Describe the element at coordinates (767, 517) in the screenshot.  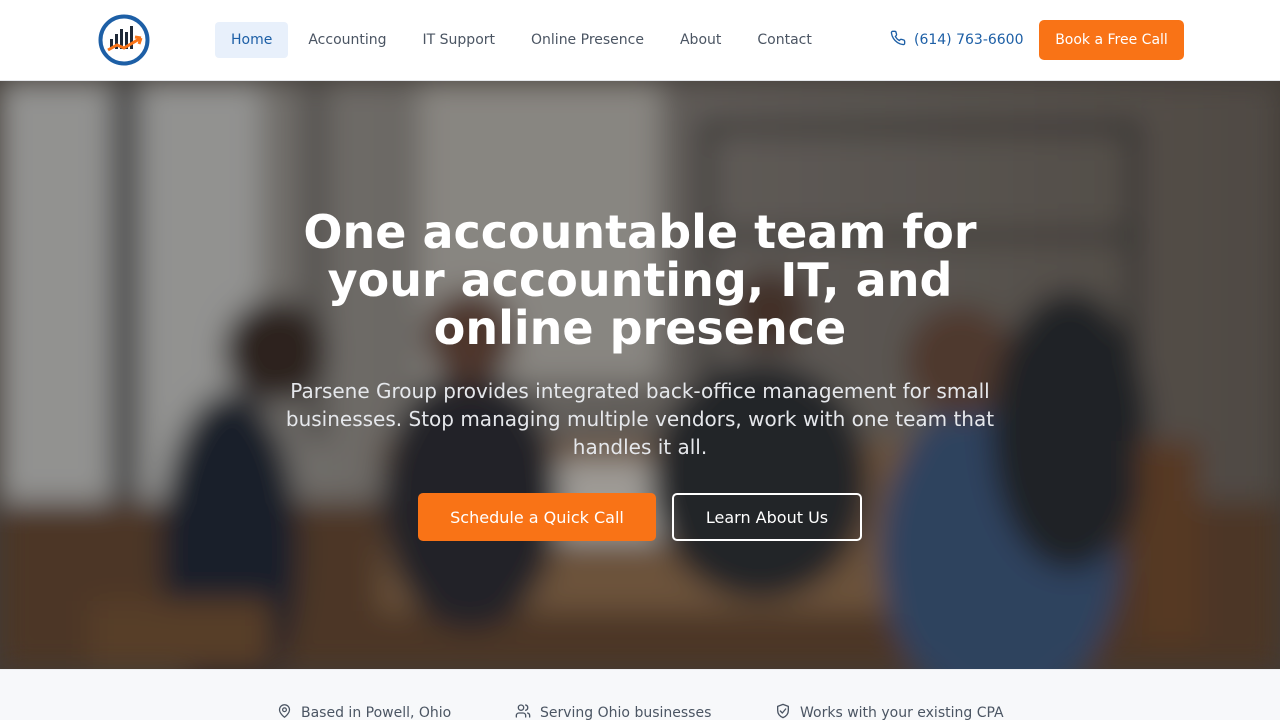
I see `learn-about-us-button: Learn About Us` at that location.